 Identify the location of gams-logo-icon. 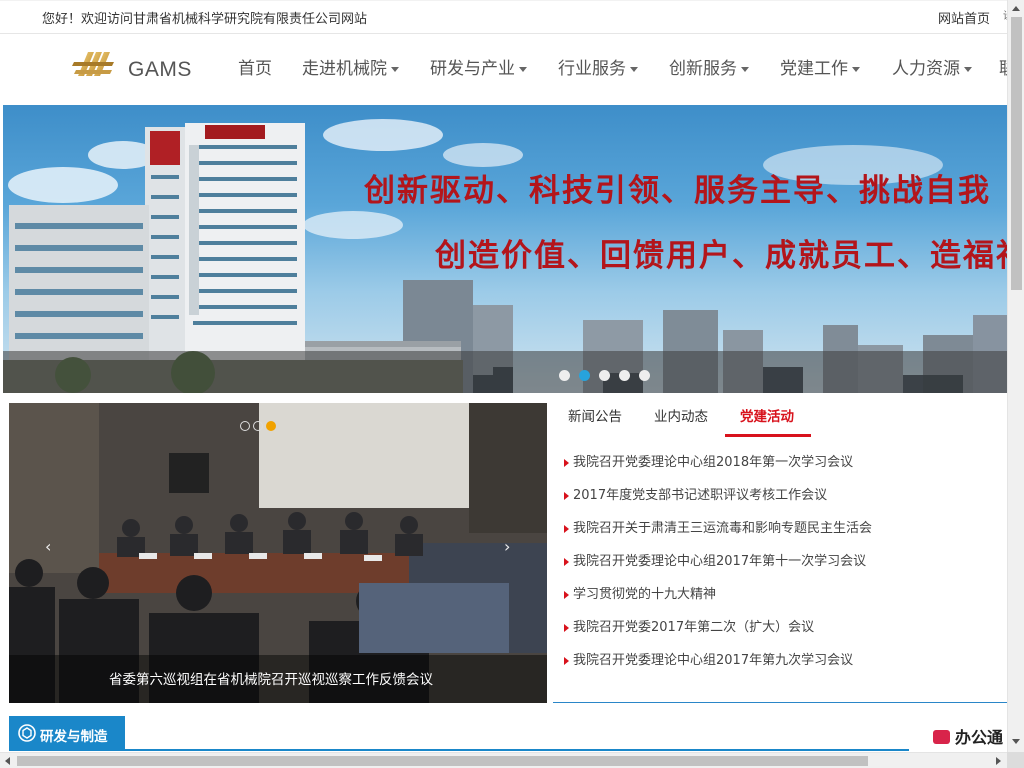
(94, 64).